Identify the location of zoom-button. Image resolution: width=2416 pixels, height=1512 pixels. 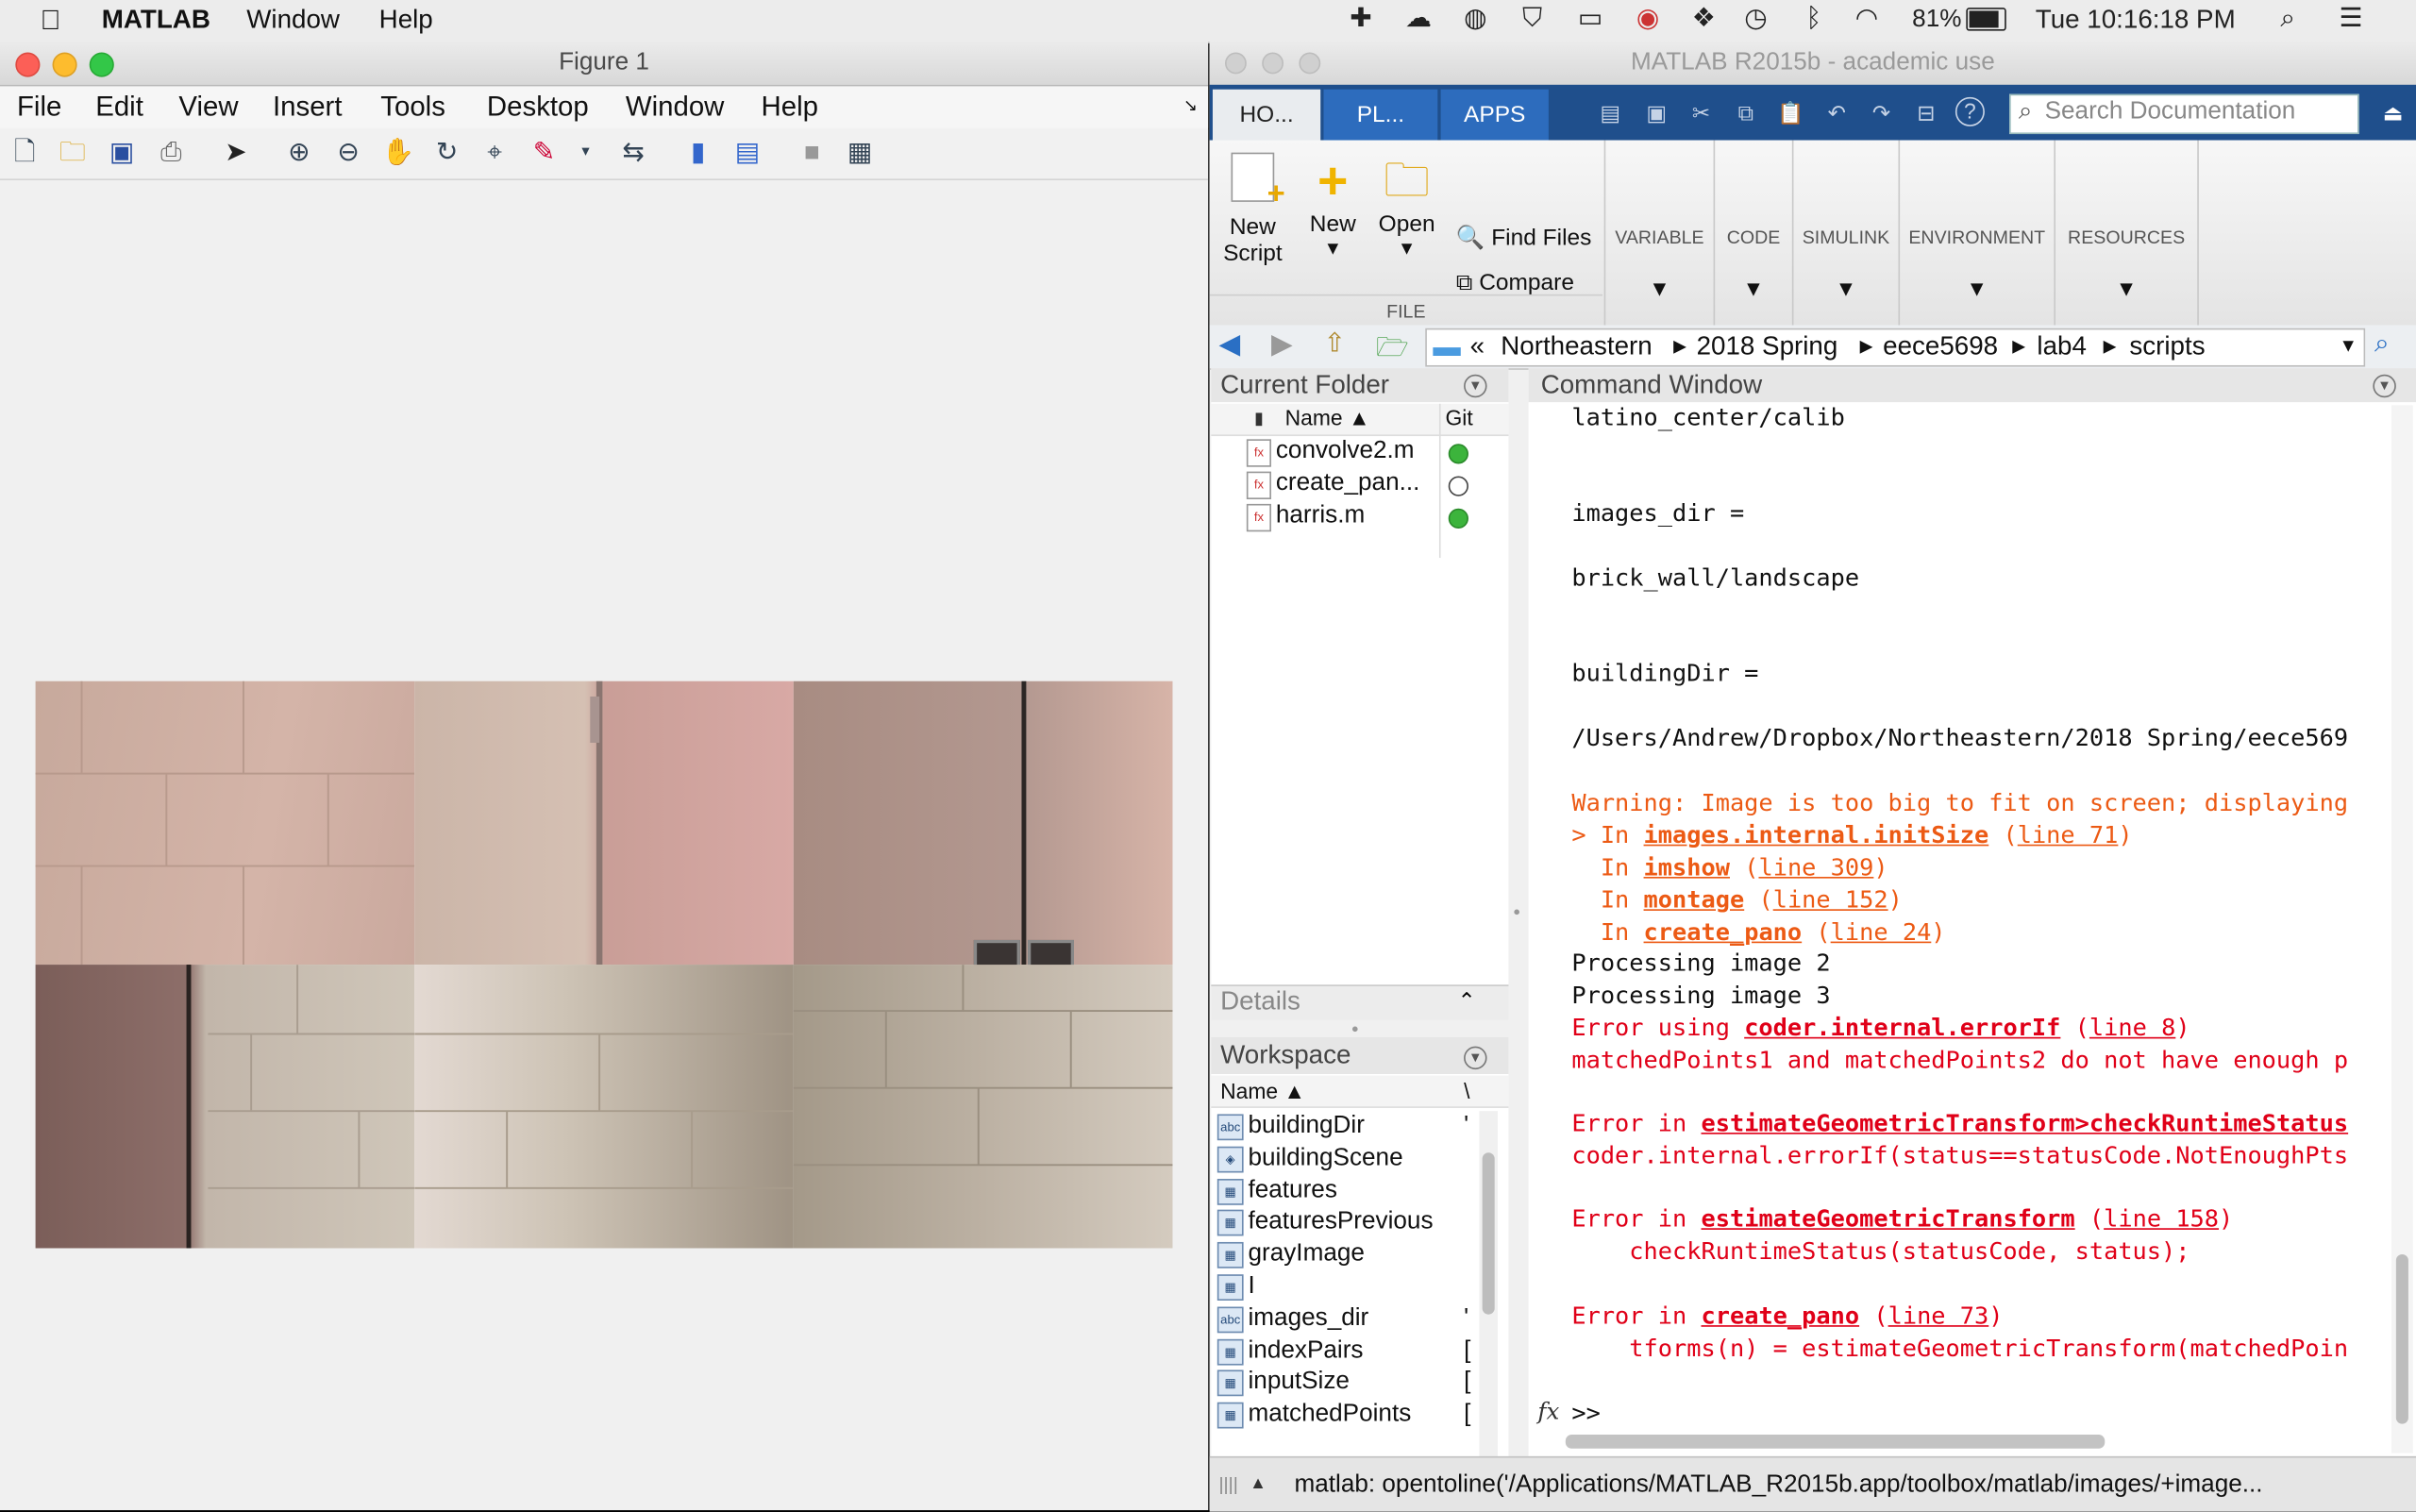
(1310, 64).